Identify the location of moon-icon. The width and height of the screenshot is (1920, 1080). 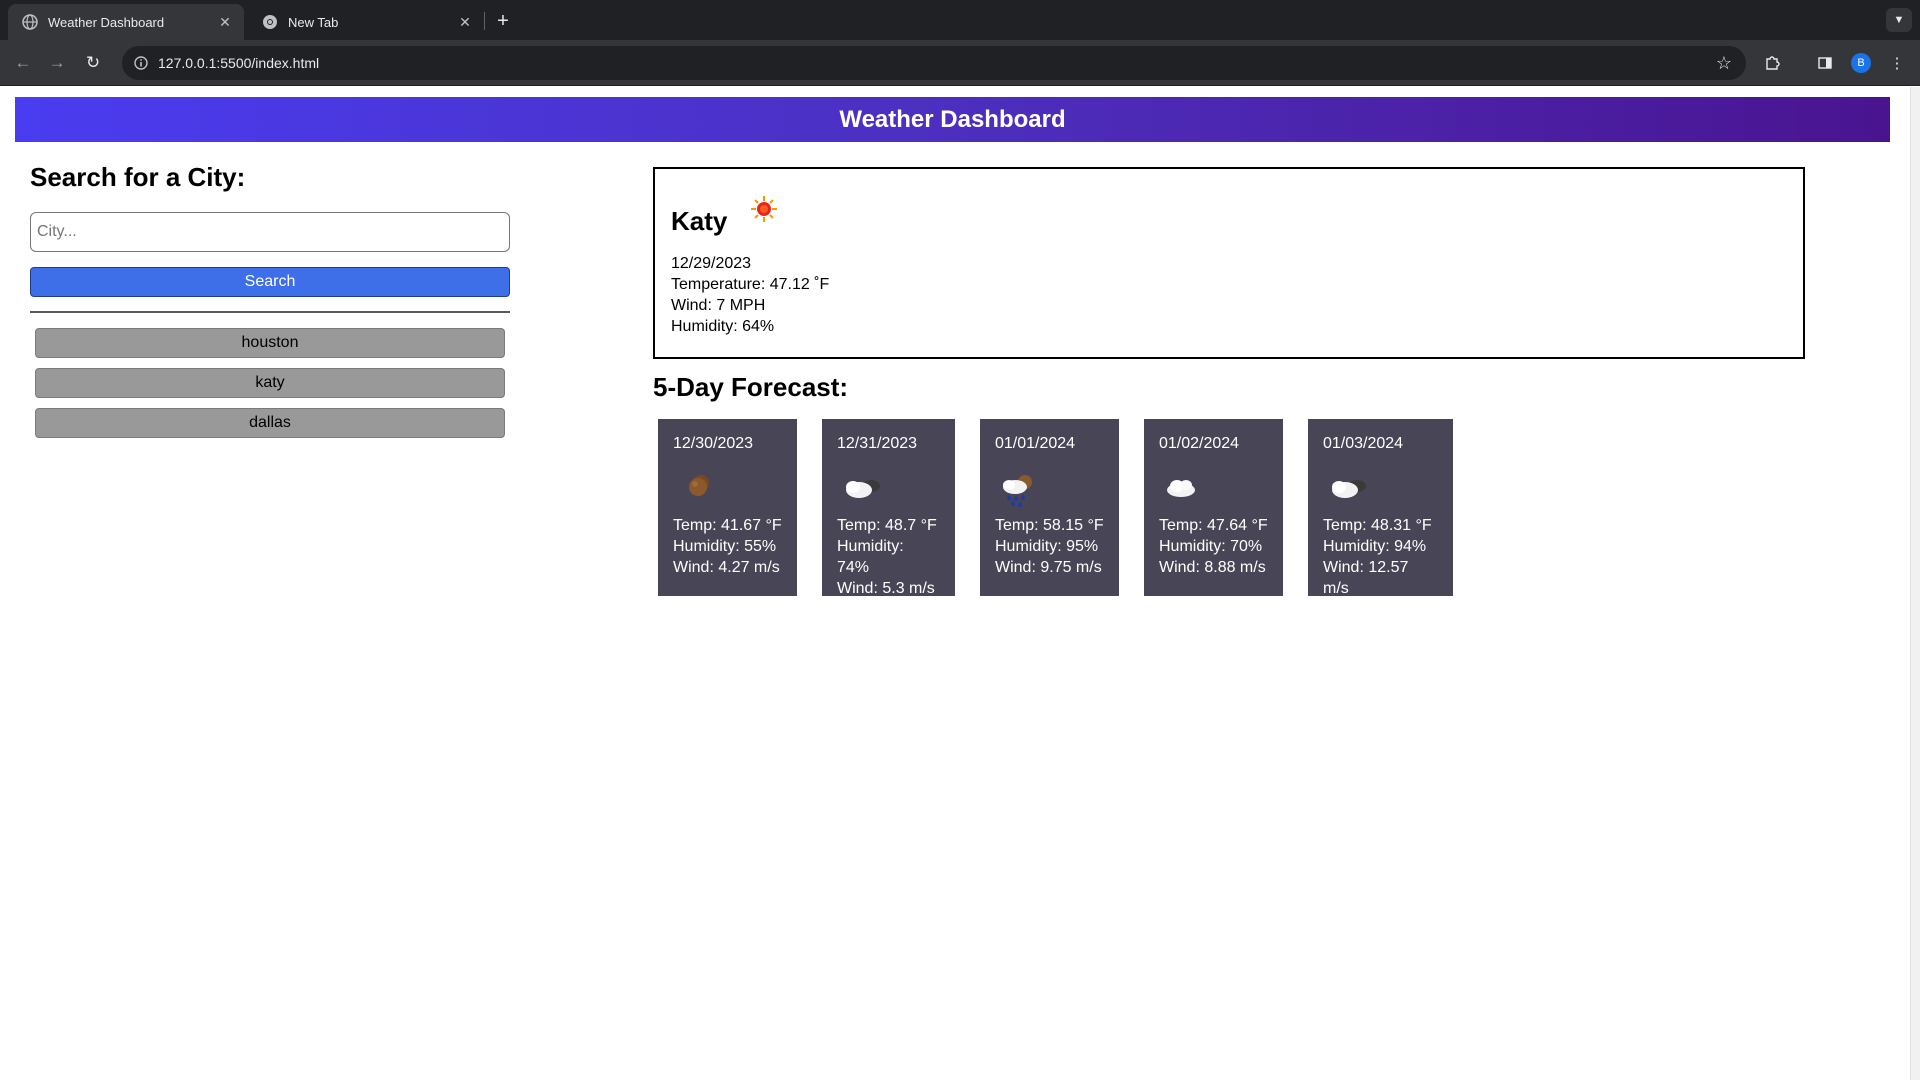
(698, 487).